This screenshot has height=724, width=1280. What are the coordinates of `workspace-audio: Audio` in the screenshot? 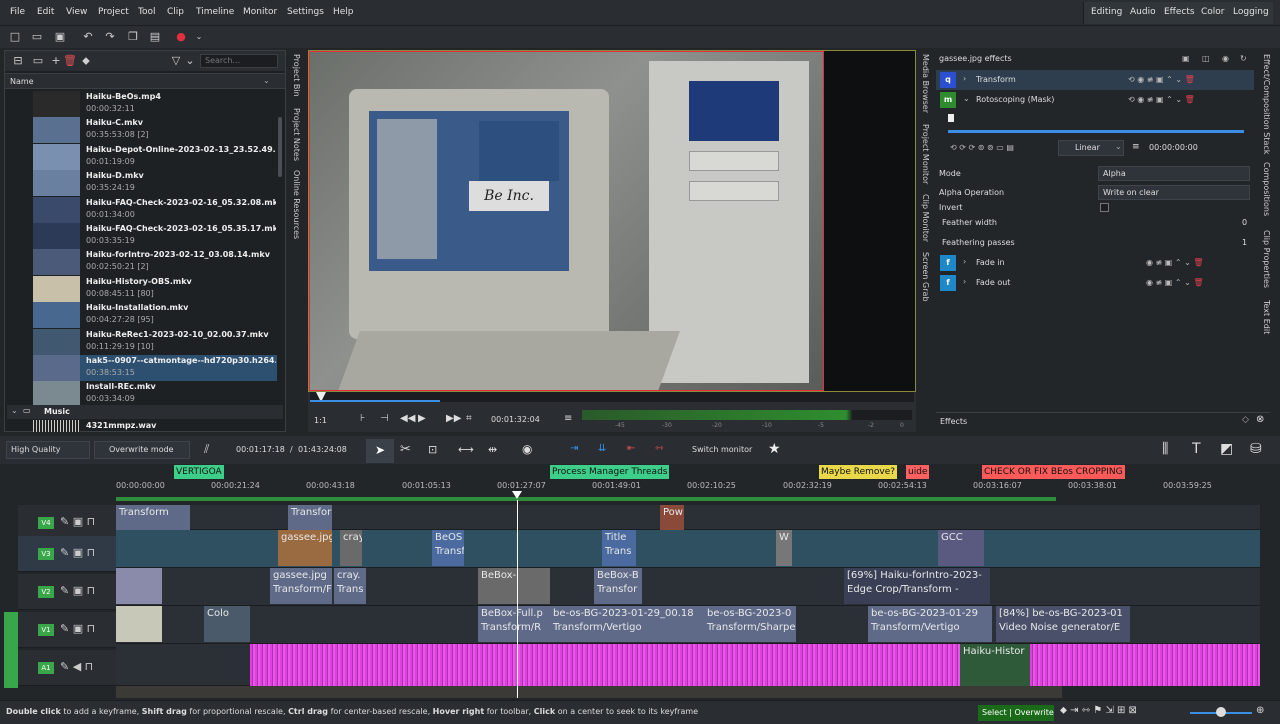 It's located at (1143, 12).